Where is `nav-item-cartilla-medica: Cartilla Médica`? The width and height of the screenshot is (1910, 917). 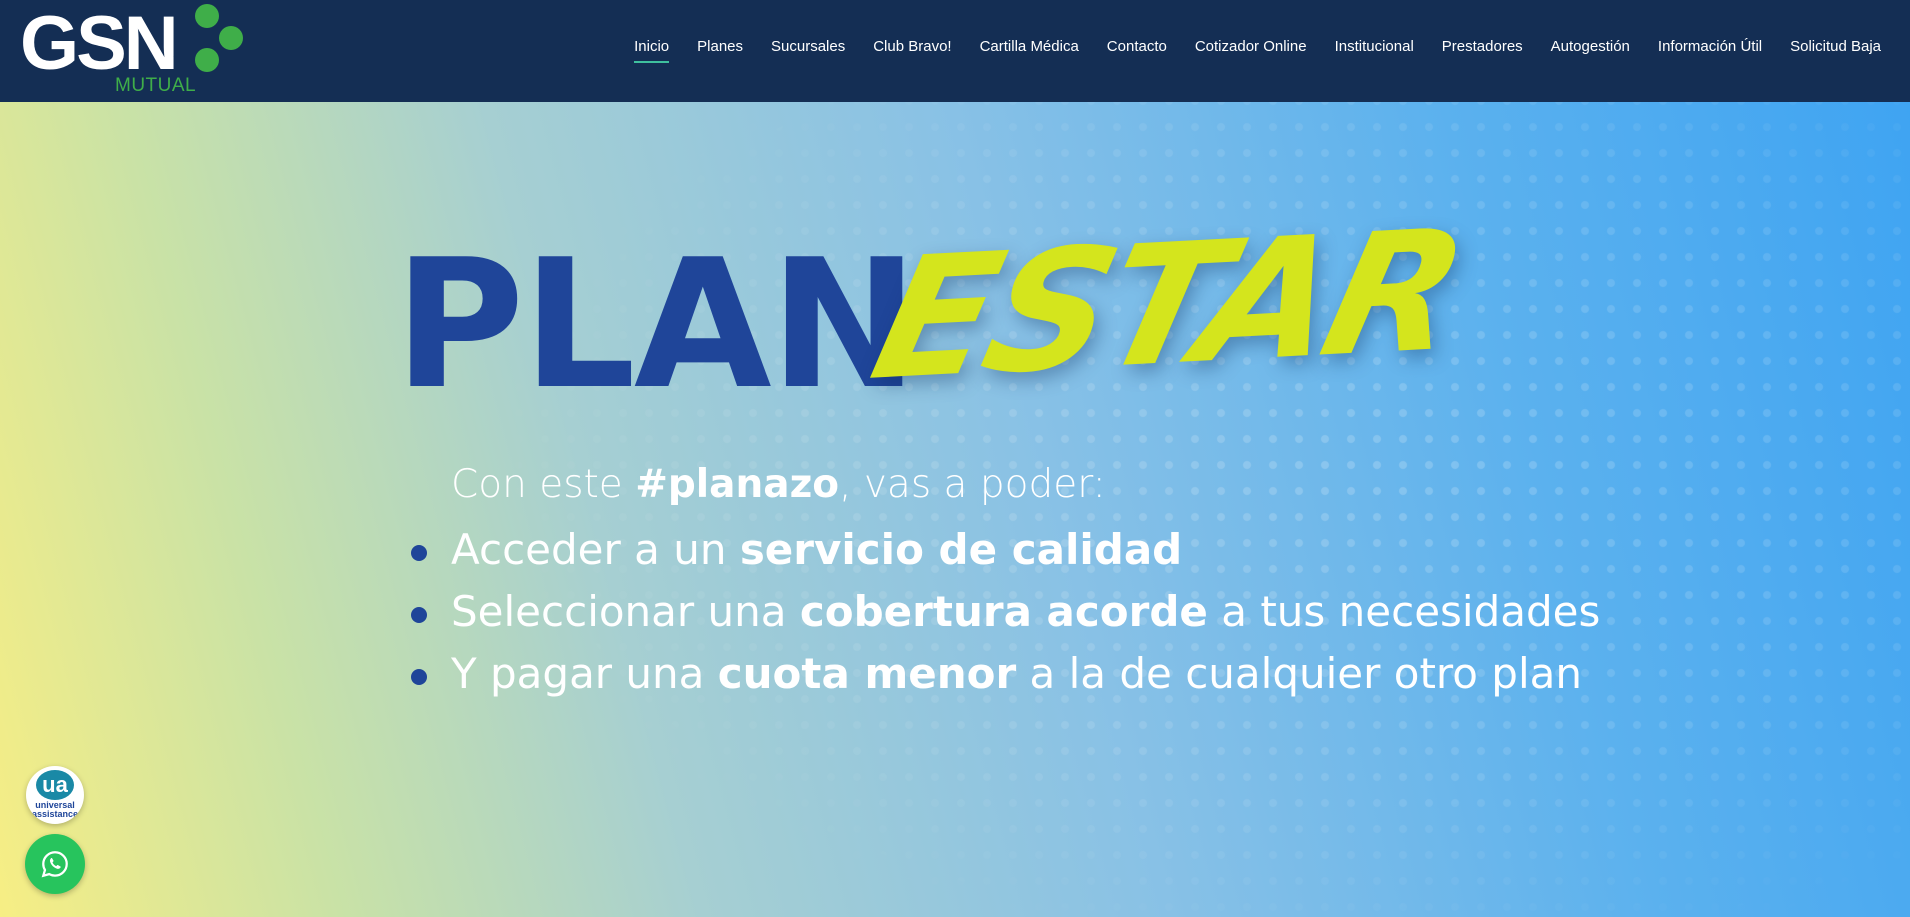
nav-item-cartilla-medica: Cartilla Médica is located at coordinates (1029, 46).